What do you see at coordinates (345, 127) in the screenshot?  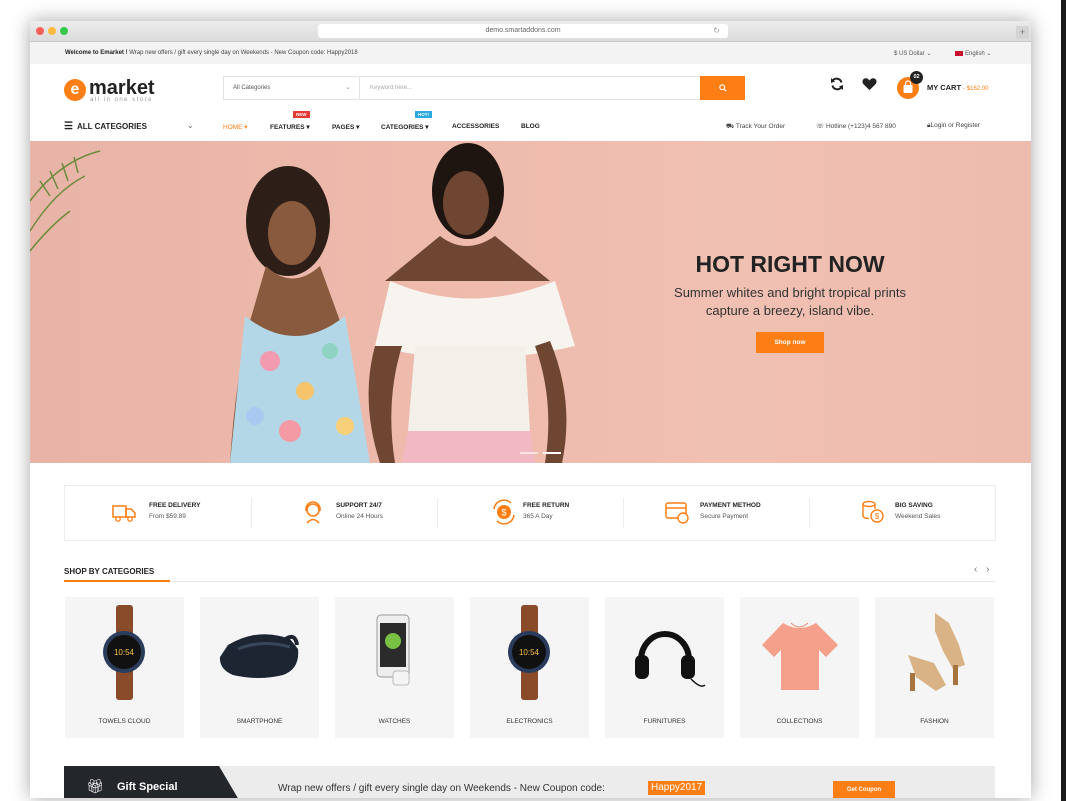 I see `nav-pages: PAGES ▾` at bounding box center [345, 127].